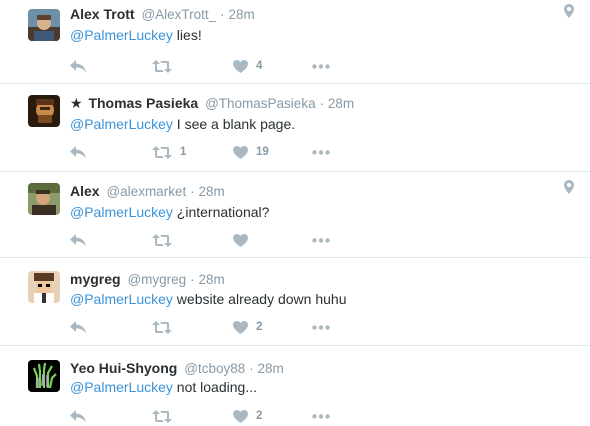 This screenshot has width=590, height=426. I want to click on like-button, so click(244, 240).